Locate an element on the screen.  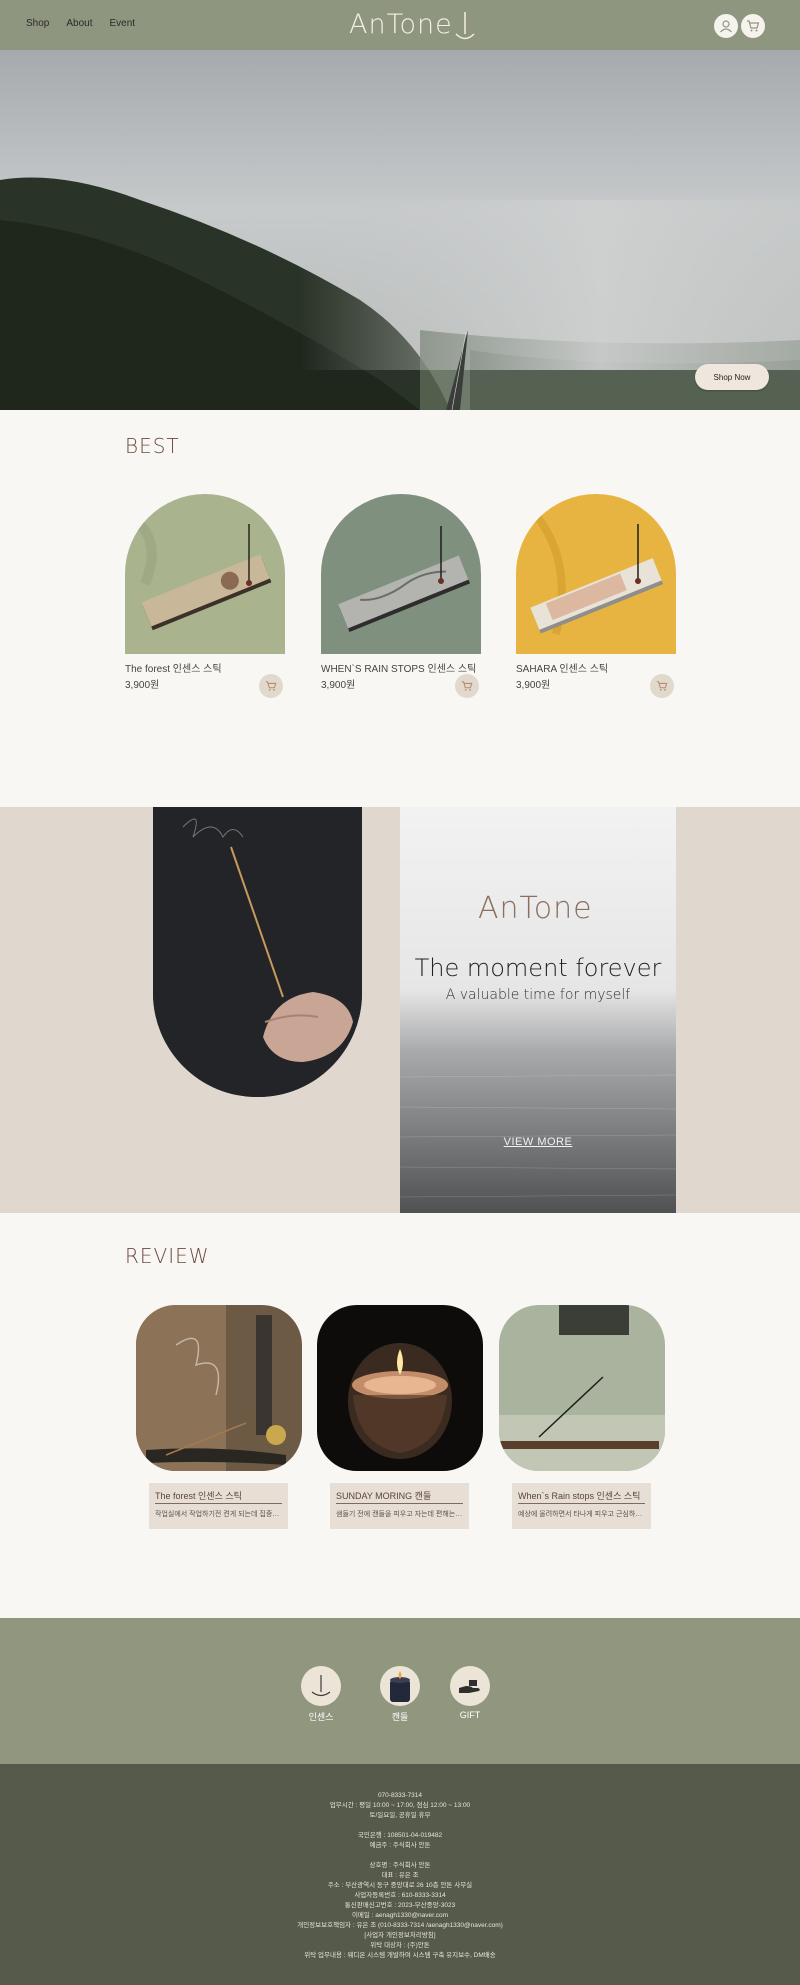
review-image-incense is located at coordinates (219, 1388).